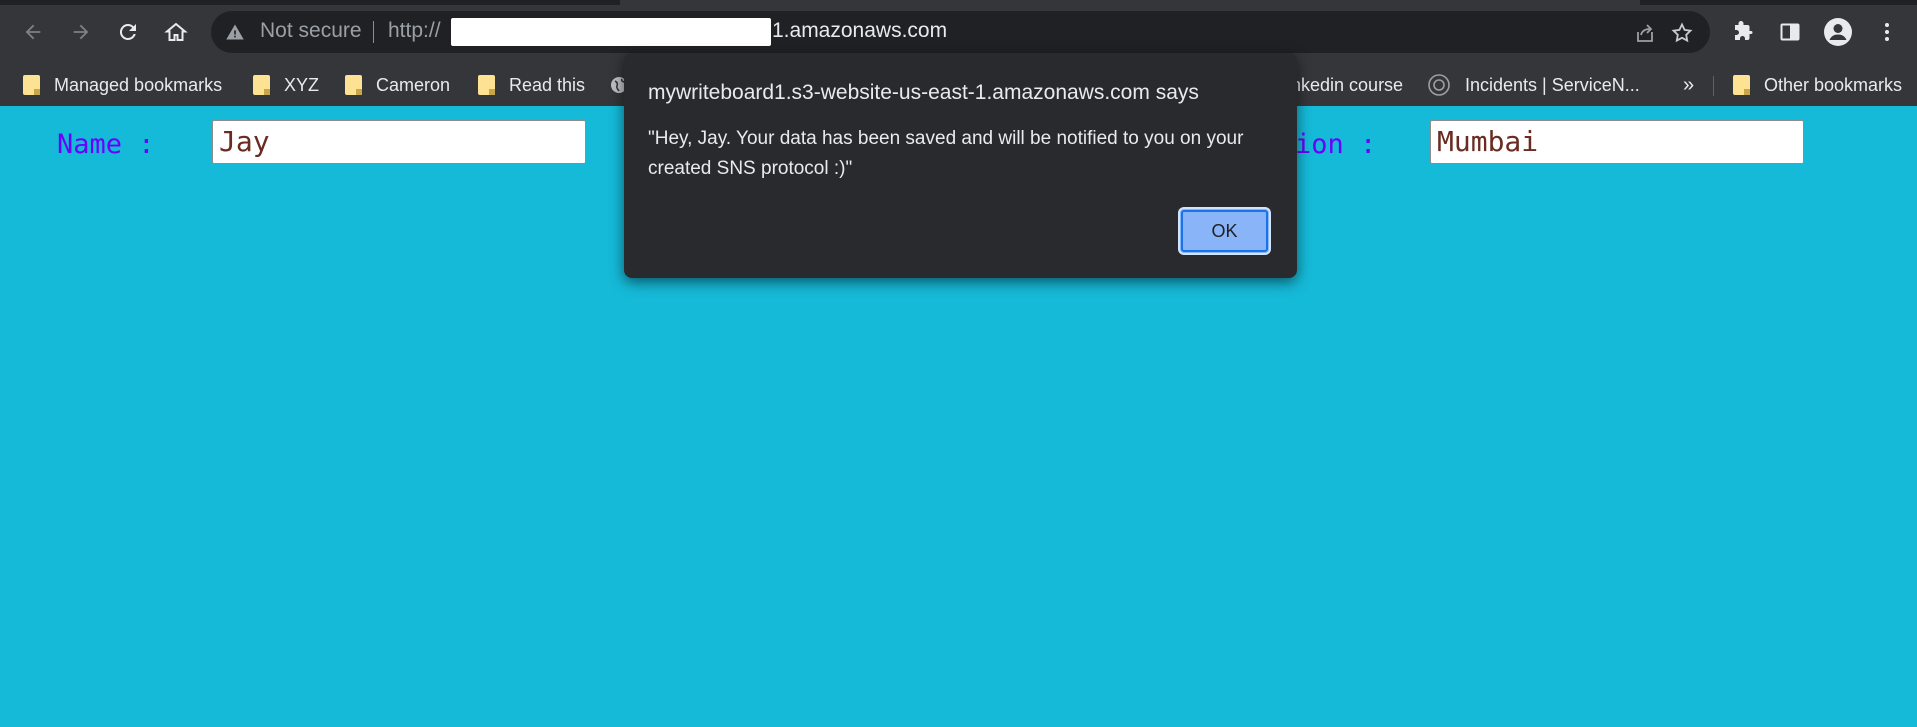 Image resolution: width=1917 pixels, height=727 pixels. I want to click on arrow-left-icon, so click(33, 32).